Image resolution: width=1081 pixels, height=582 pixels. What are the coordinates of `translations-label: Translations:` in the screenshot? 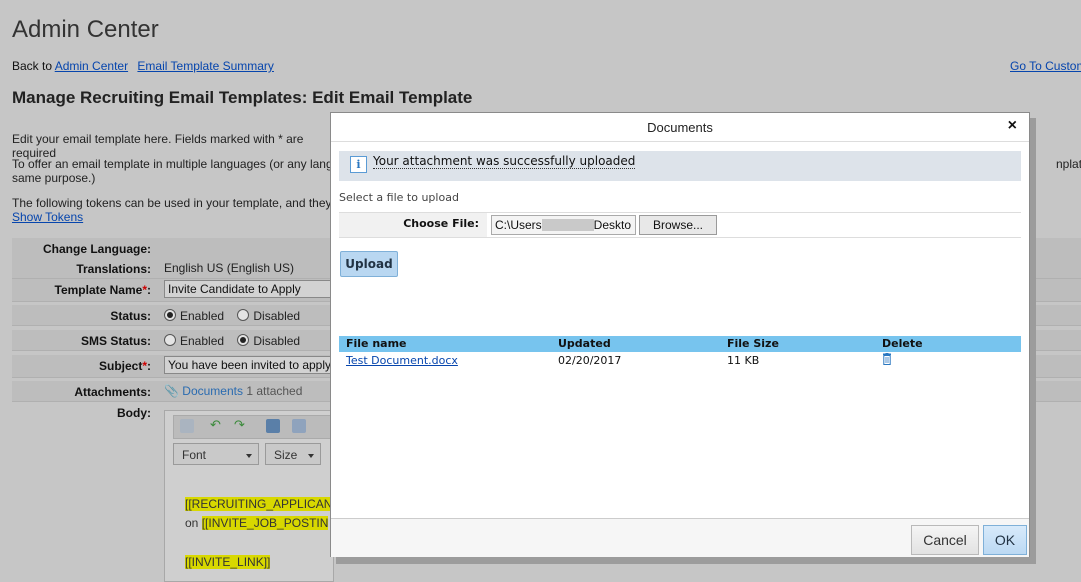 It's located at (113, 269).